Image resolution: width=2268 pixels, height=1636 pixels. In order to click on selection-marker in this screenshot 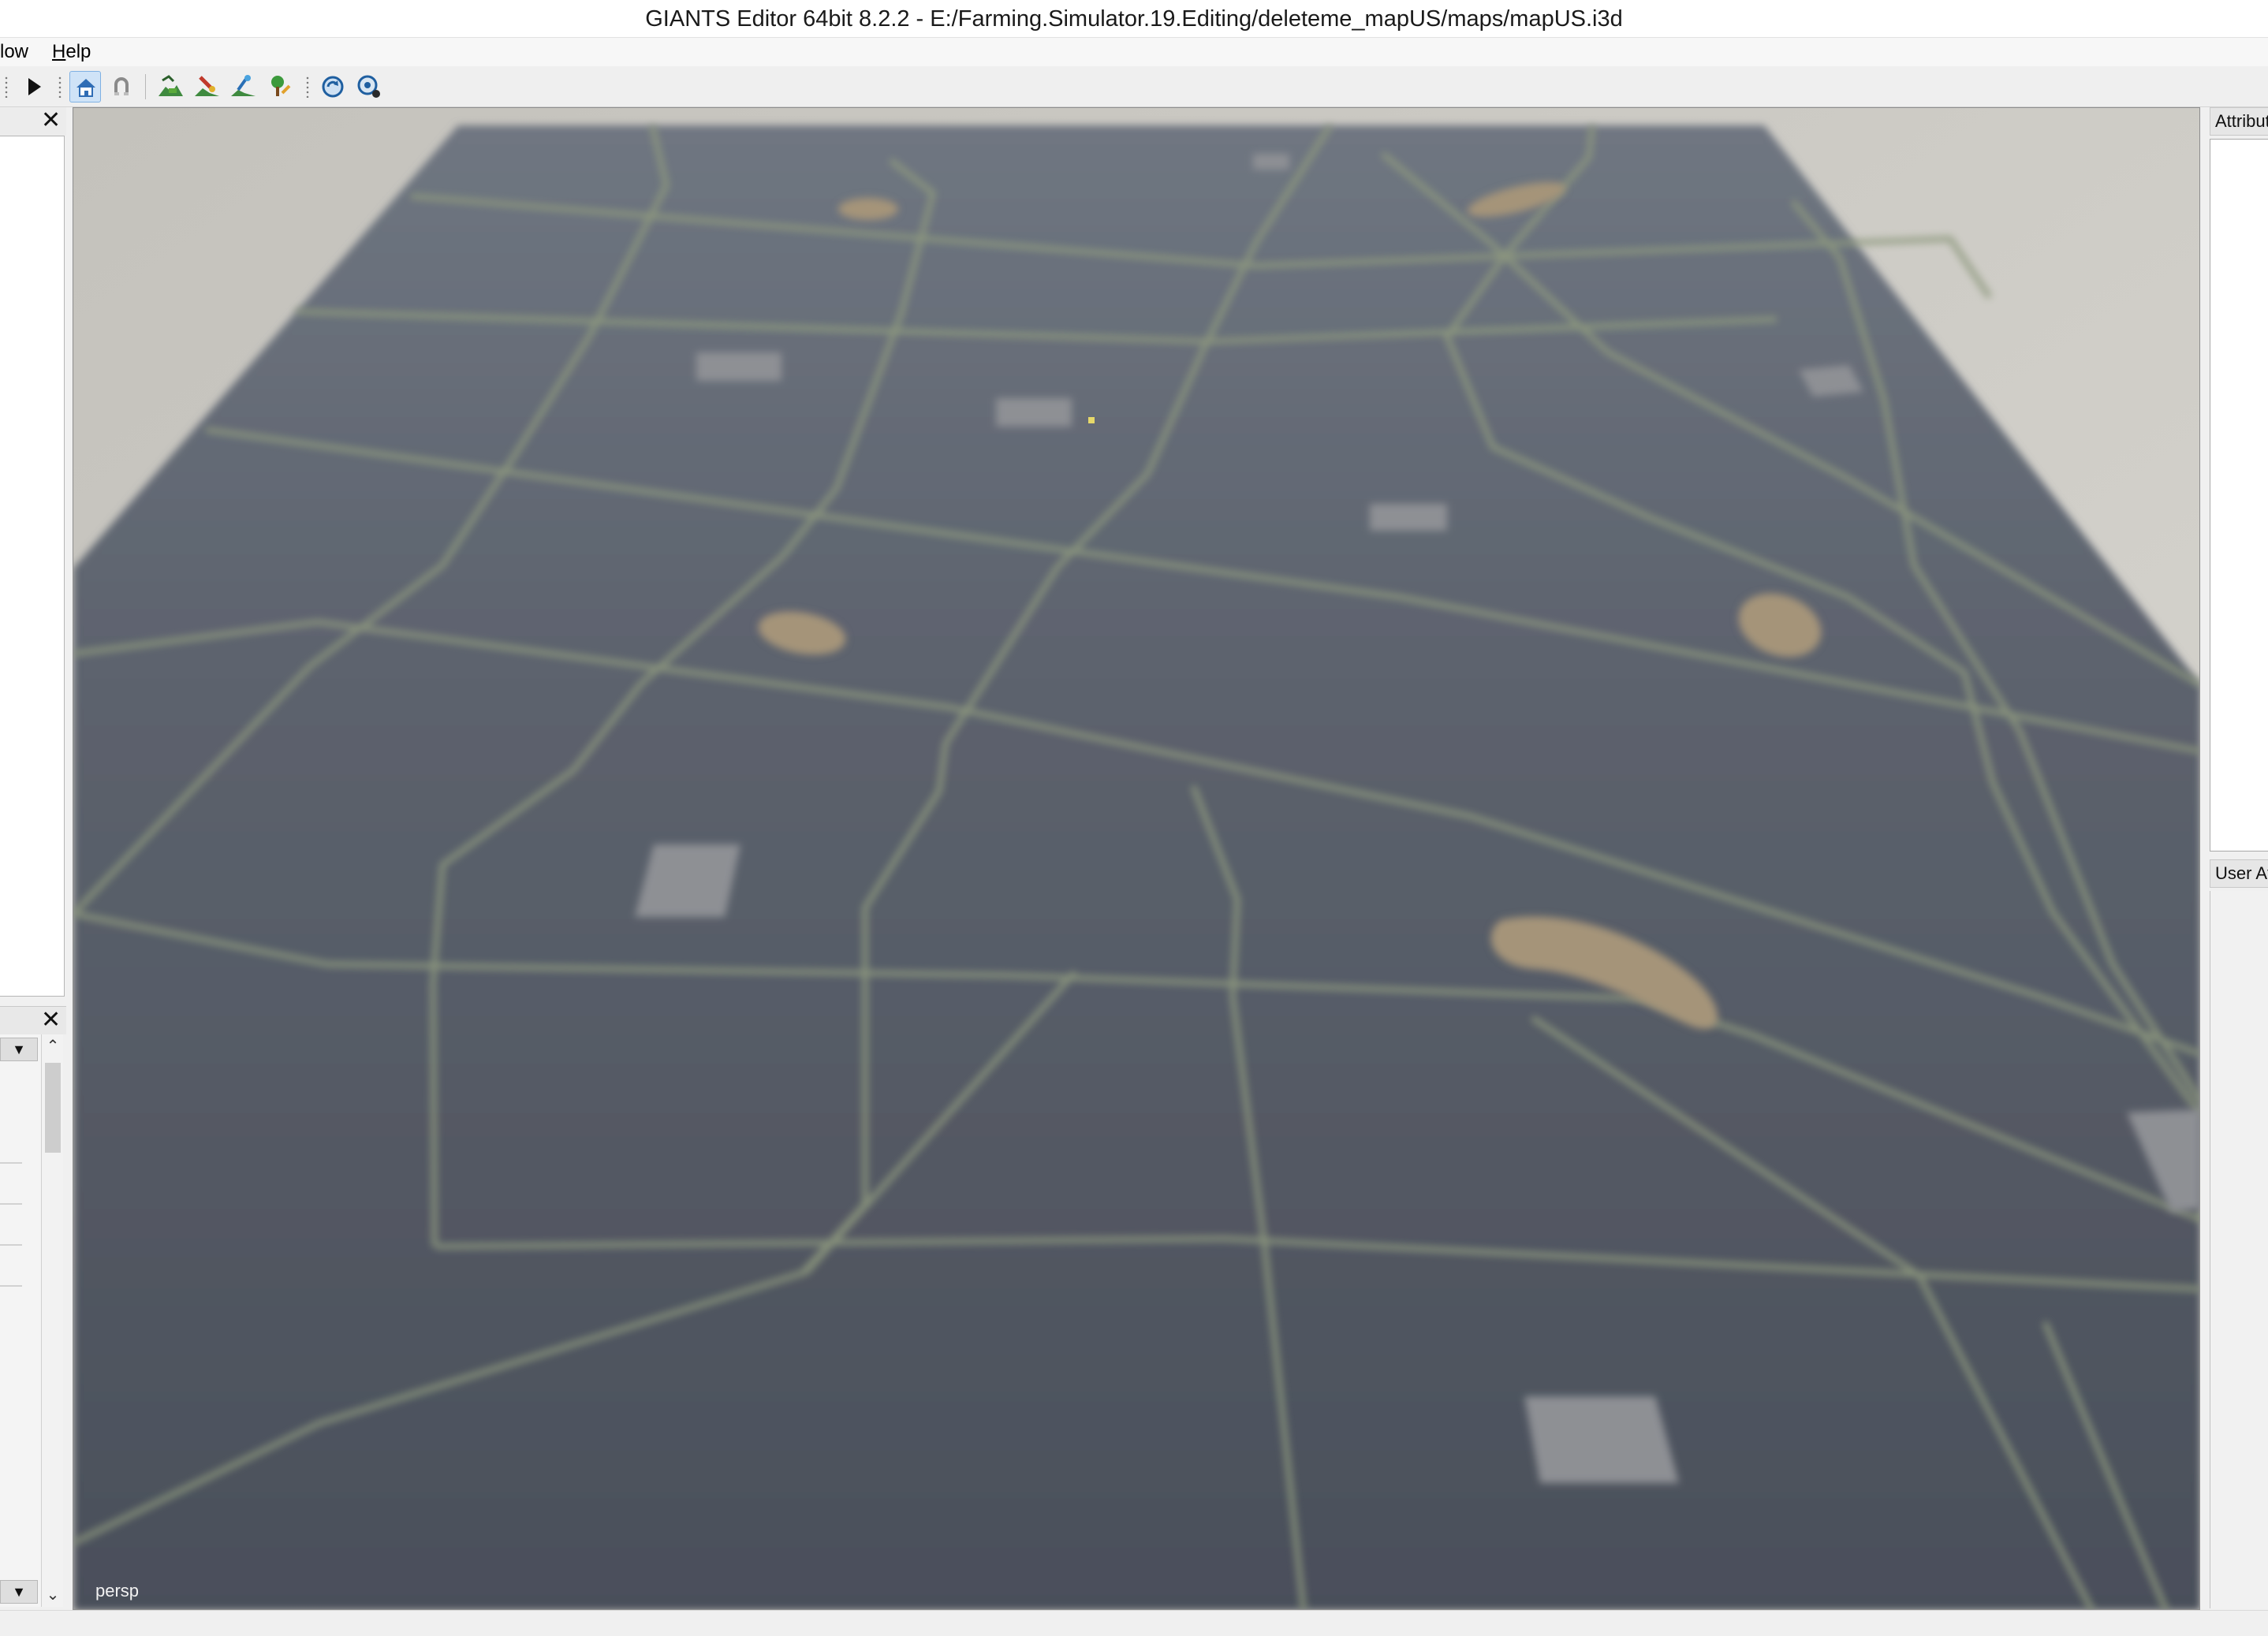, I will do `click(1091, 420)`.